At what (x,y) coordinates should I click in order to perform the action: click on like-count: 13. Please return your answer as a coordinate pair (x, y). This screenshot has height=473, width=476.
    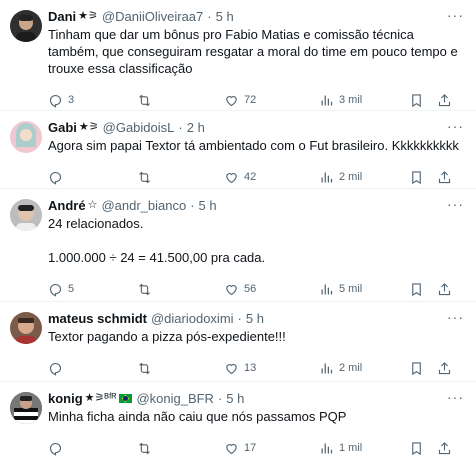
    Looking at the image, I should click on (250, 368).